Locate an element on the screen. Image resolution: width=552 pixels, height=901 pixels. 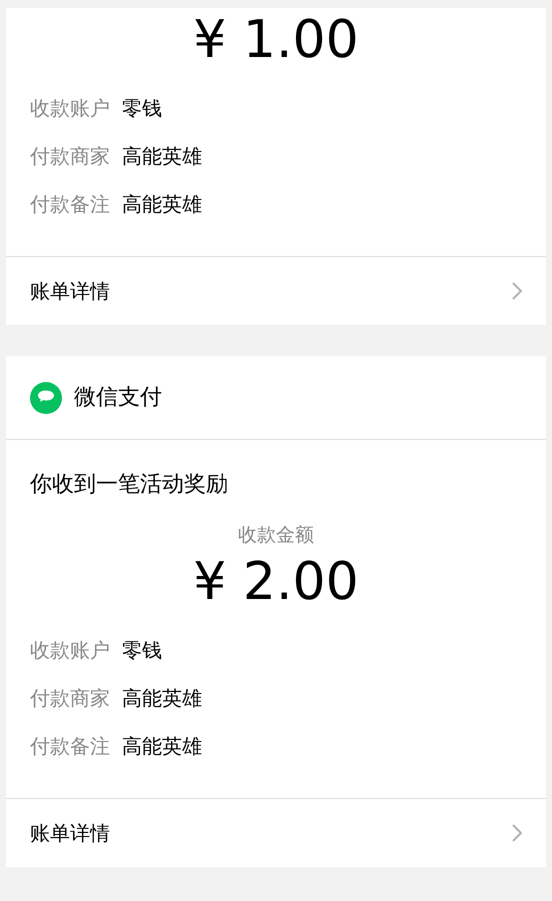
chat-bubble-icon is located at coordinates (46, 398).